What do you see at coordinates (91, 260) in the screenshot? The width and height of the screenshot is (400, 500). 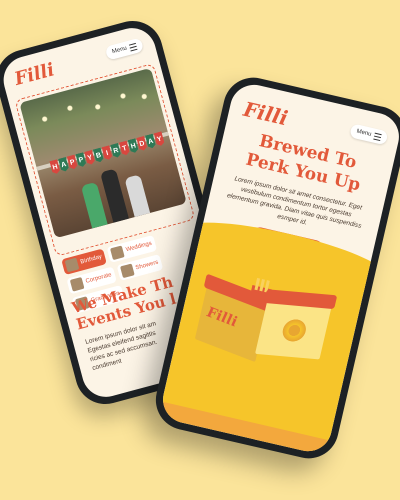 I see `chip-label: Birthday` at bounding box center [91, 260].